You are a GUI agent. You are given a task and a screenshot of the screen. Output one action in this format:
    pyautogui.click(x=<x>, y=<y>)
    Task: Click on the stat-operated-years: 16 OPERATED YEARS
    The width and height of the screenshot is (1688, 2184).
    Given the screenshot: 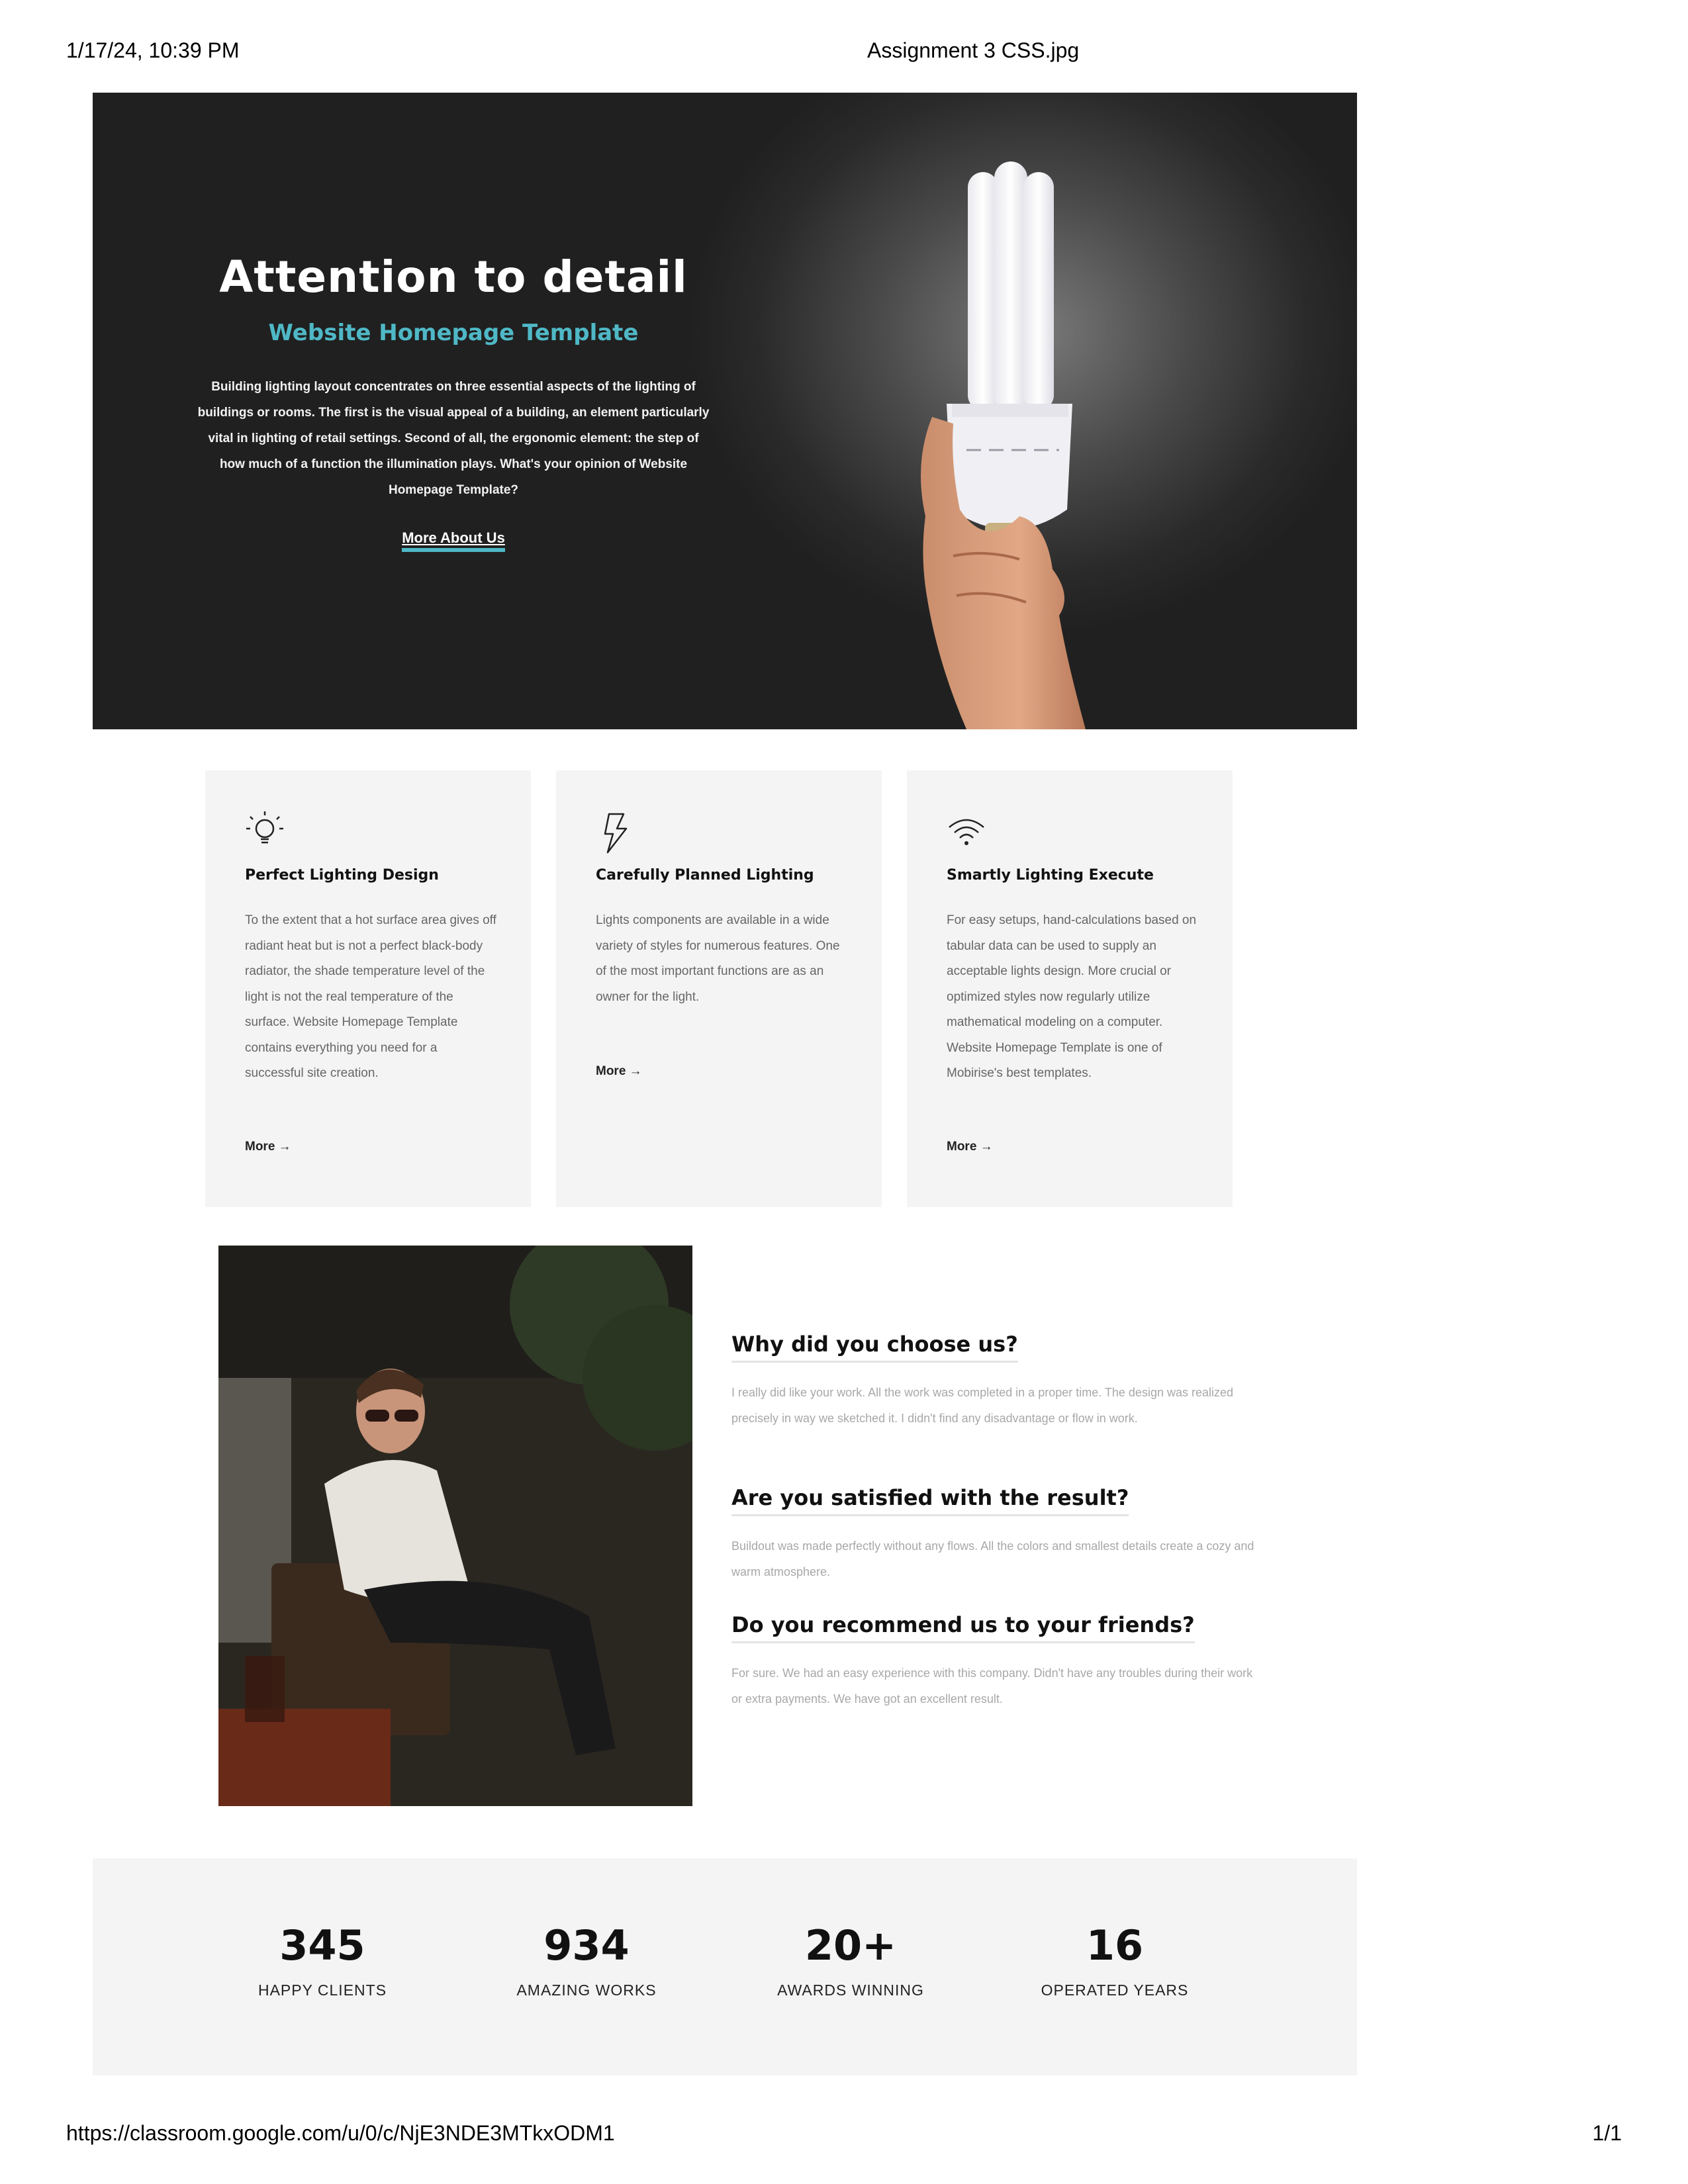 What is the action you would take?
    pyautogui.click(x=1115, y=1960)
    